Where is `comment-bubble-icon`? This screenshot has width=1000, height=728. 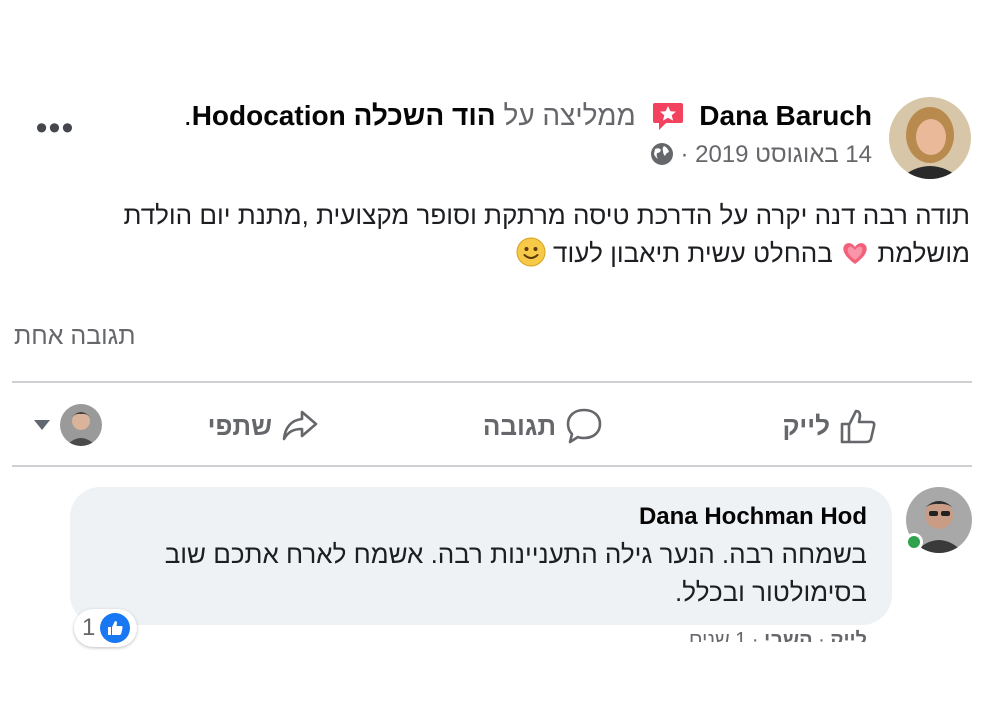
comment-bubble-icon is located at coordinates (584, 426).